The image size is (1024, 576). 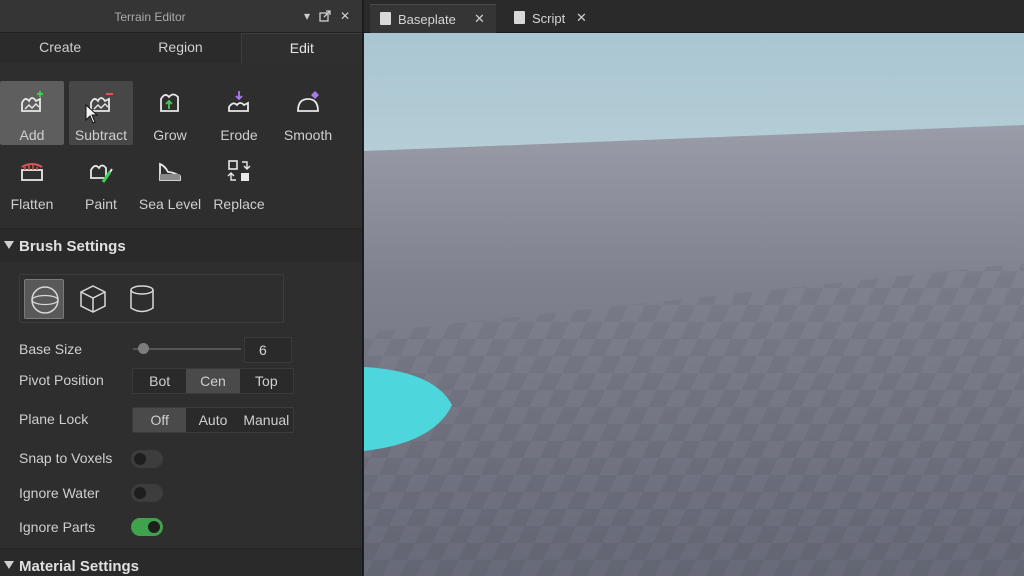 I want to click on ignore-water-toggle, so click(x=147, y=493).